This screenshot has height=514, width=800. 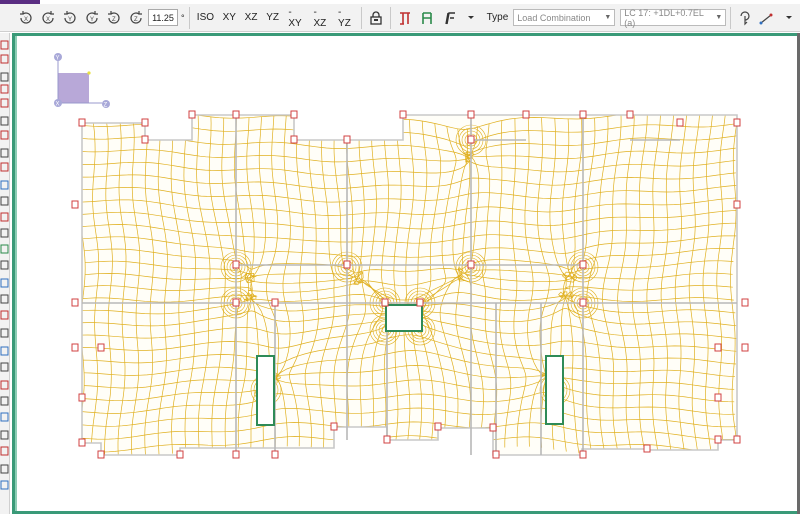 I want to click on opening-shaft-left, so click(x=265, y=390).